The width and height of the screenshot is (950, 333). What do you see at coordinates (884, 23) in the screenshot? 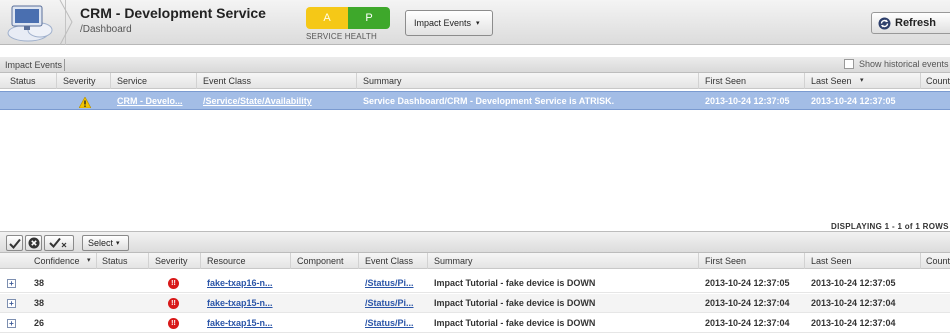
I see `refresh-icon` at bounding box center [884, 23].